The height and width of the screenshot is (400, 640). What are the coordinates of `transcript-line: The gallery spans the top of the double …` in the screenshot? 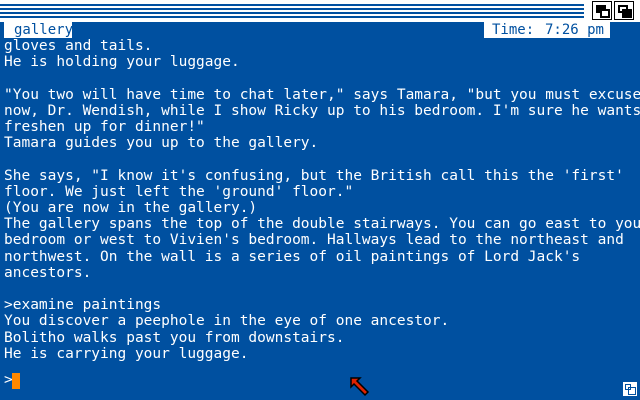 It's located at (322, 224).